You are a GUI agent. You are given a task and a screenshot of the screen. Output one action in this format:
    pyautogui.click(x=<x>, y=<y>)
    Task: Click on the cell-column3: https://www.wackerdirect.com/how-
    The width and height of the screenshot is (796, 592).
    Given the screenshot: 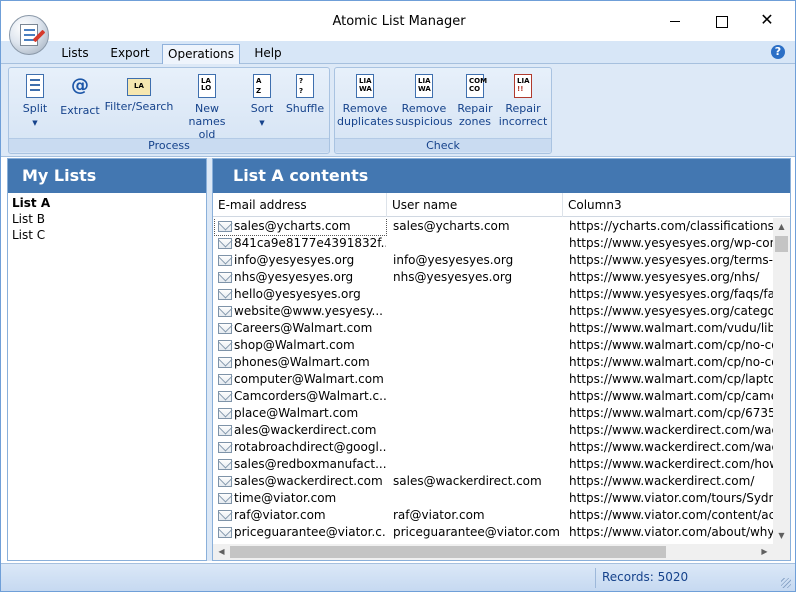 What is the action you would take?
    pyautogui.click(x=671, y=464)
    